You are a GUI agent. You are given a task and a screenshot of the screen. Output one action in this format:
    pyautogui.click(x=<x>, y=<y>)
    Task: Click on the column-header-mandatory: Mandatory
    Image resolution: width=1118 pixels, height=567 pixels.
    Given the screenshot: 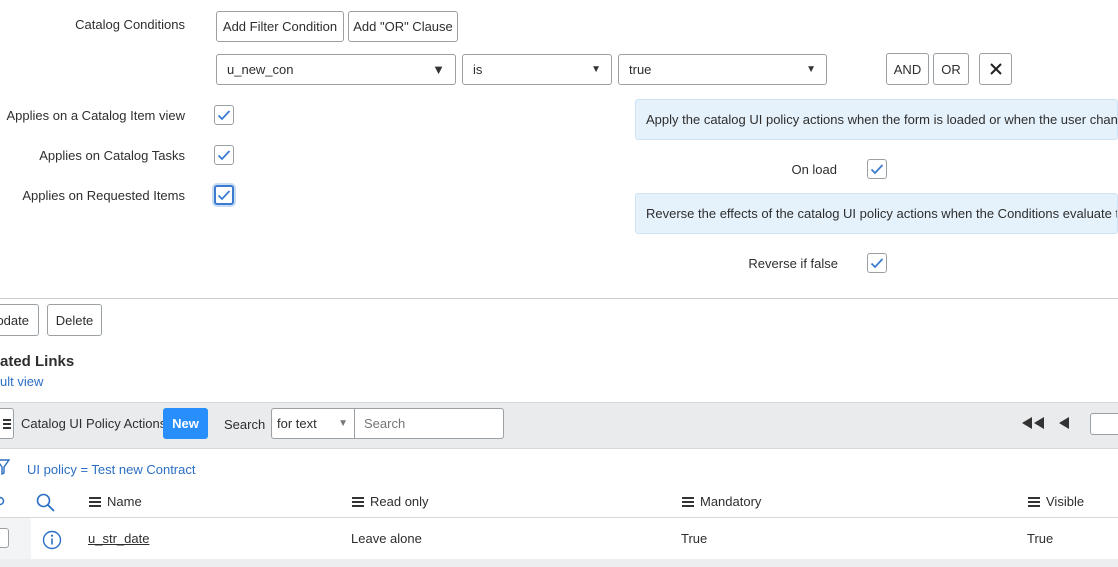 What is the action you would take?
    pyautogui.click(x=721, y=501)
    